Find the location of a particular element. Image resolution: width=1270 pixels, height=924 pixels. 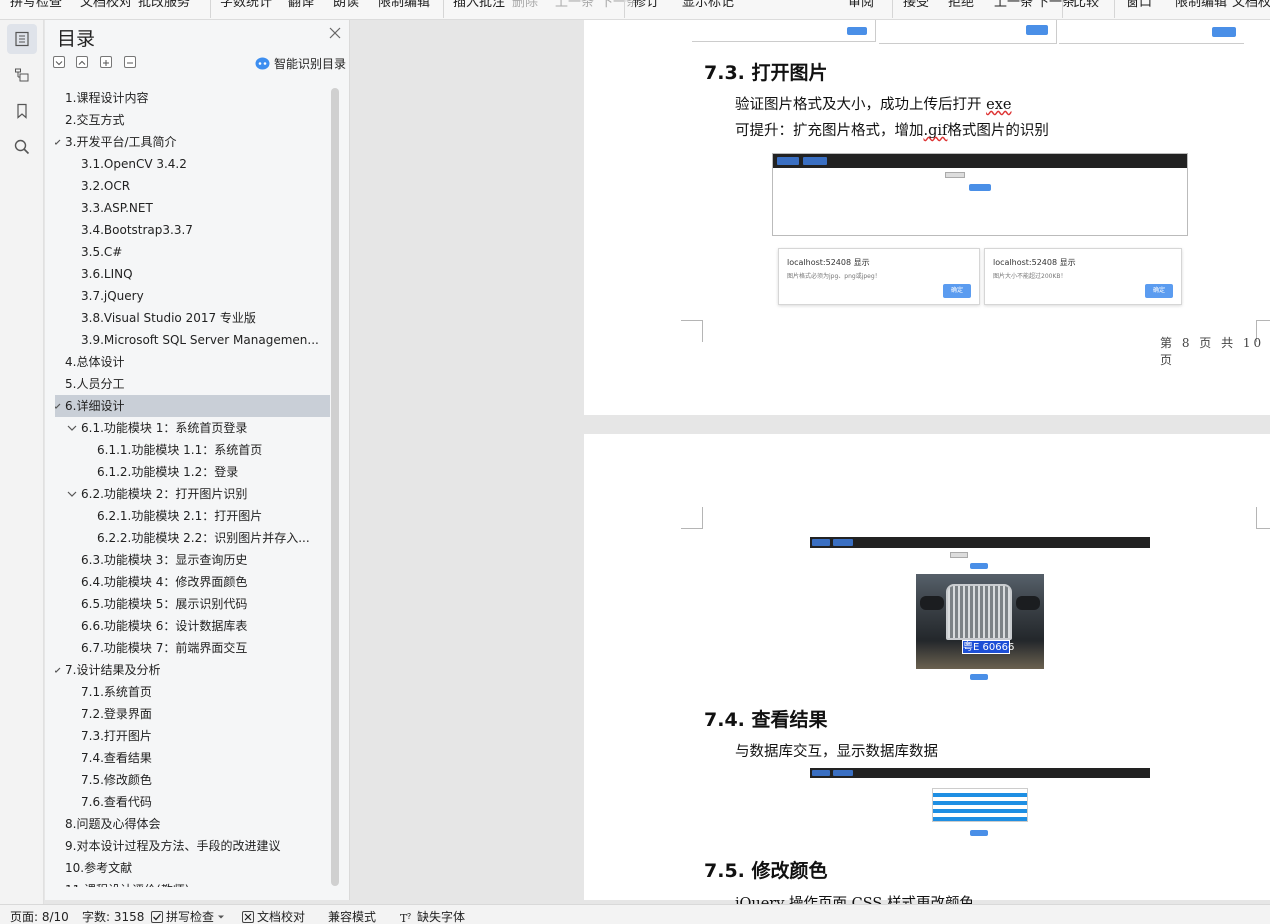

toc-item: 7.1.系统首页 is located at coordinates (192, 692).